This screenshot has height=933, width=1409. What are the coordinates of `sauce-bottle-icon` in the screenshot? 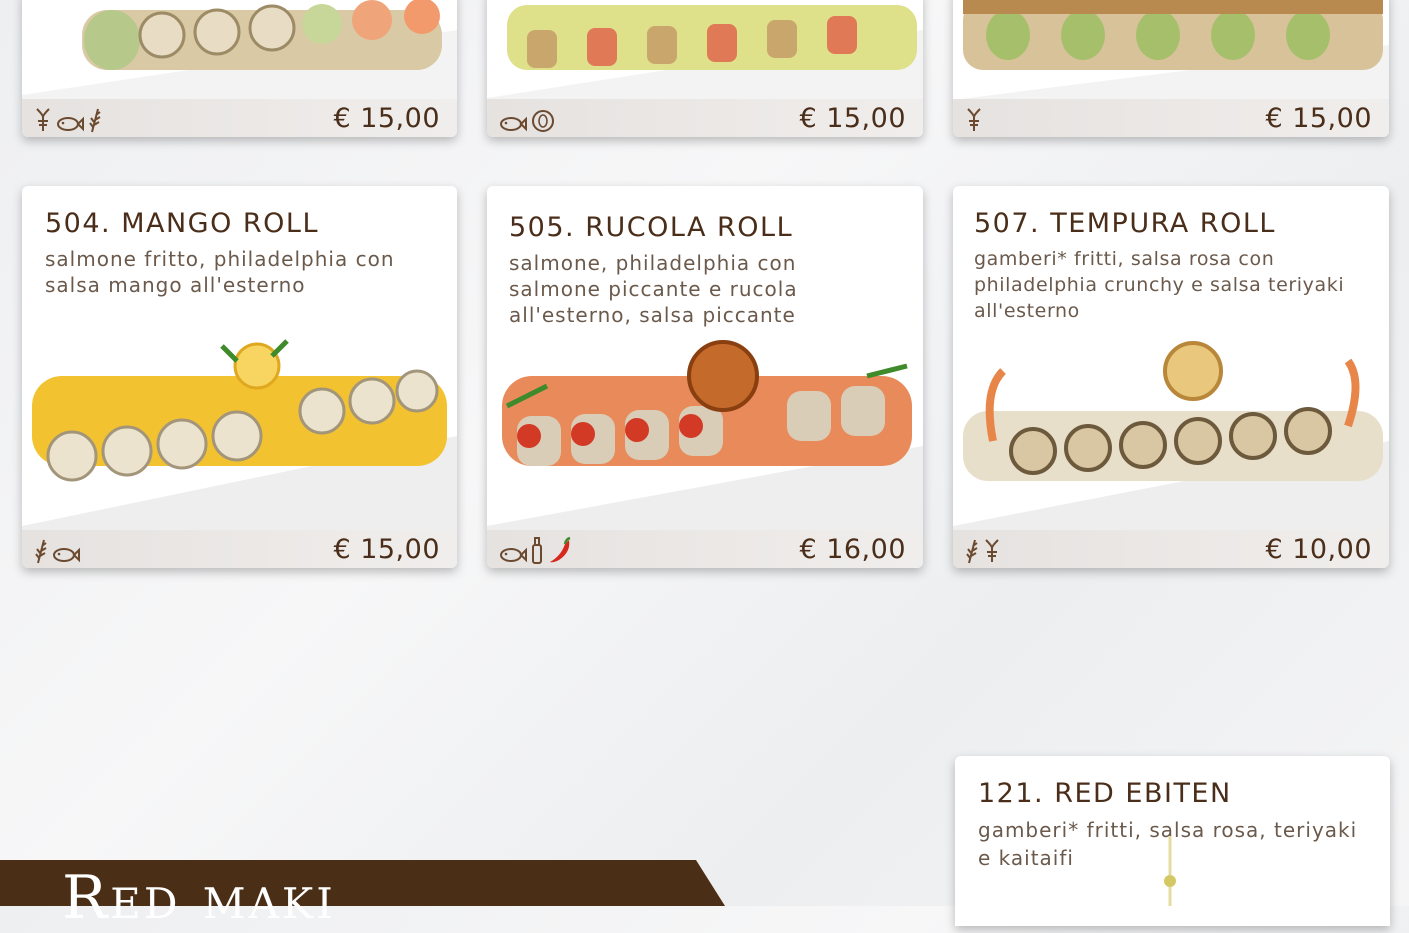 It's located at (537, 550).